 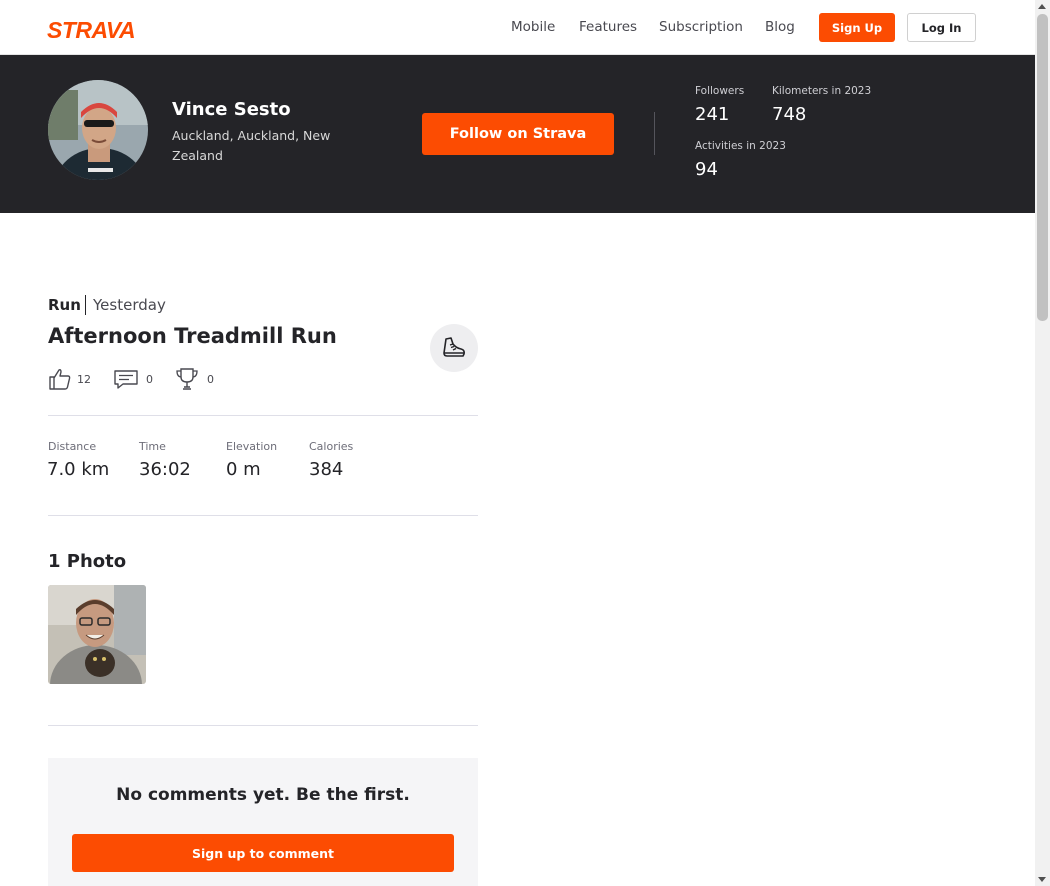 I want to click on kudos-count: 12, so click(x=84, y=379).